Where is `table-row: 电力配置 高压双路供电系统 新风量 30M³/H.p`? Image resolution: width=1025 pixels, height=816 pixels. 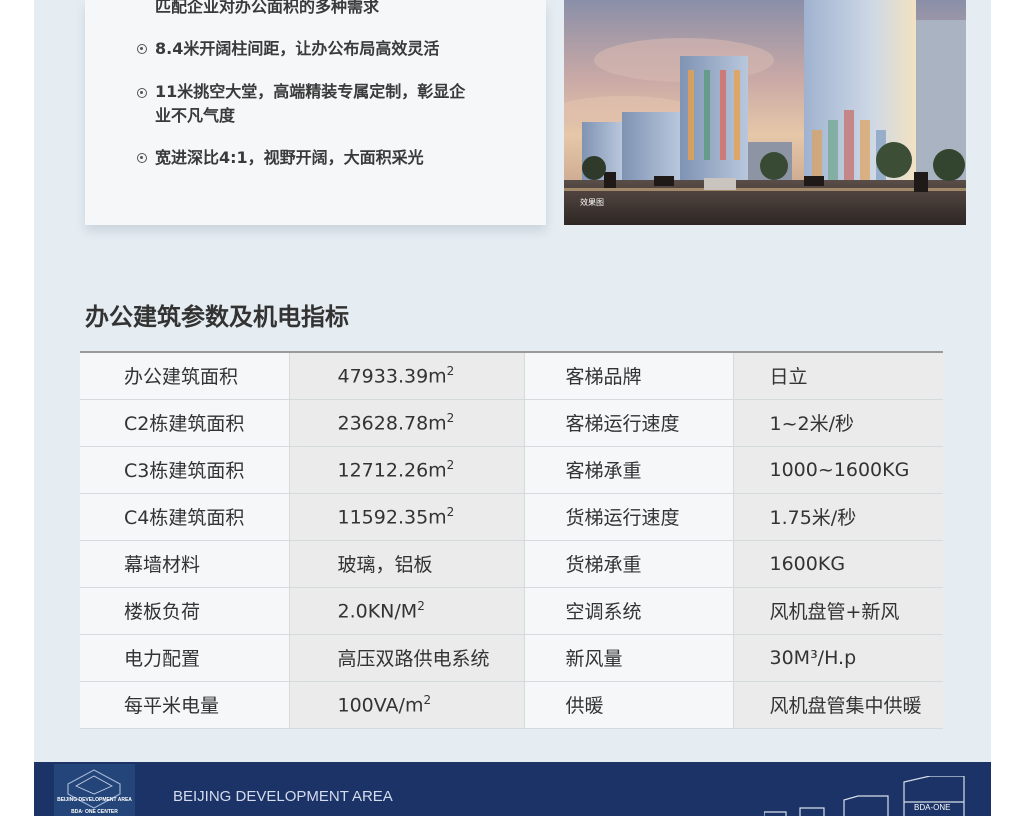
table-row: 电力配置 高压双路供电系统 新风量 30M³/H.p is located at coordinates (511, 658).